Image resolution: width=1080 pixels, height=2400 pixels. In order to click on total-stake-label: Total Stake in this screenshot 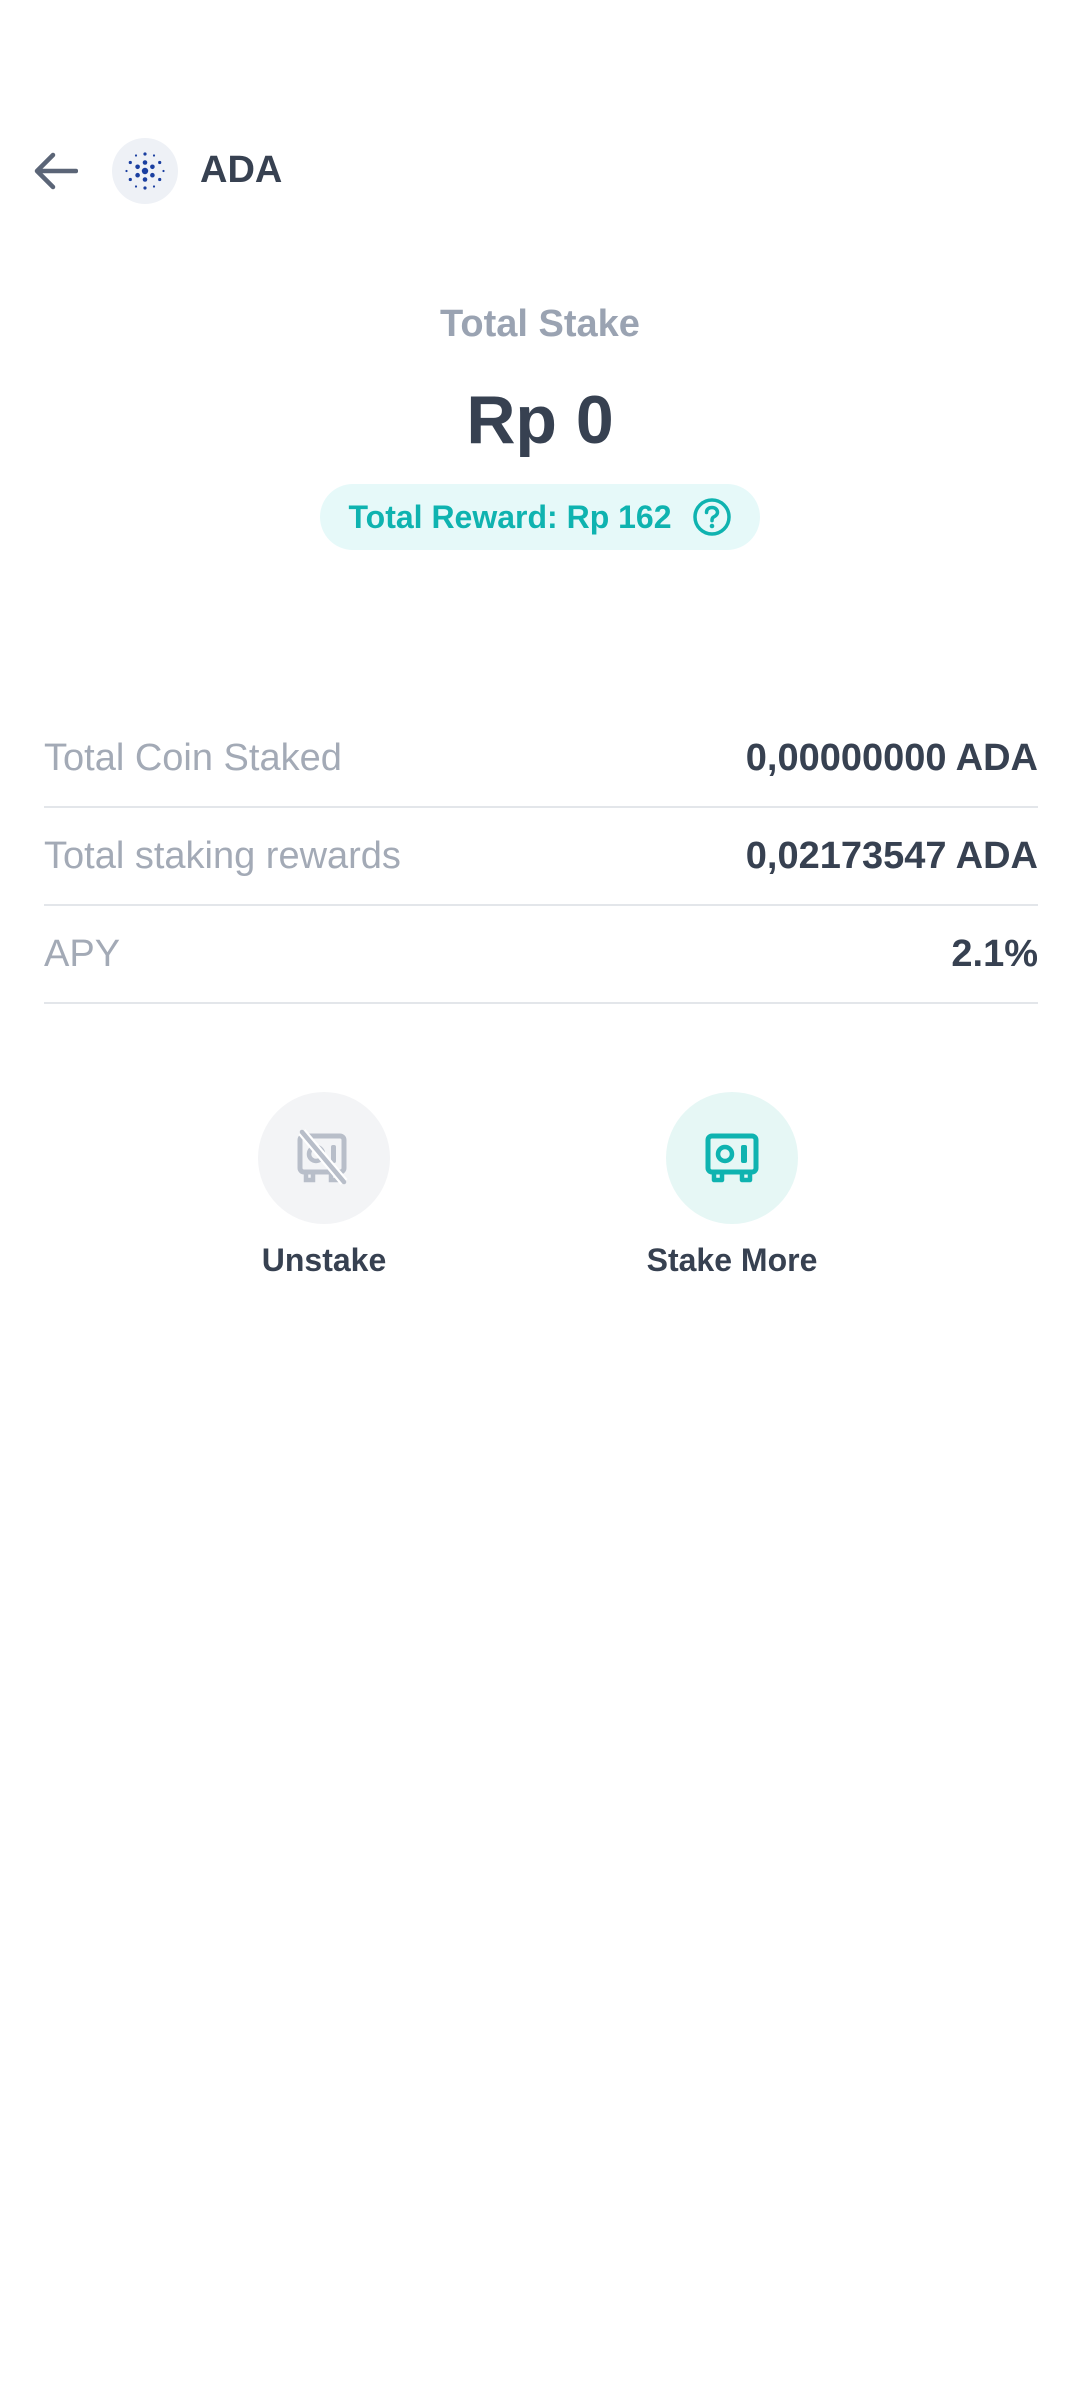, I will do `click(540, 324)`.